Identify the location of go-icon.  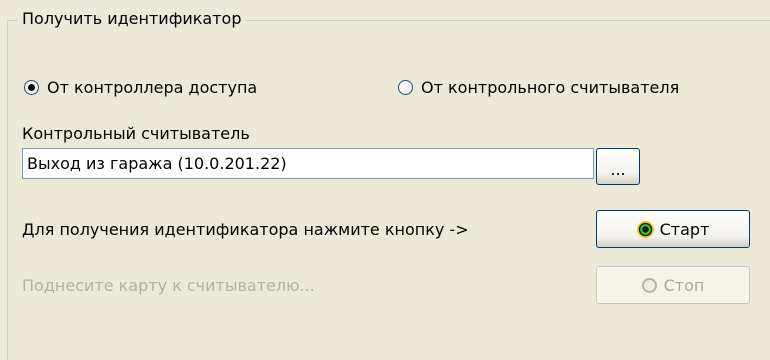
(645, 229).